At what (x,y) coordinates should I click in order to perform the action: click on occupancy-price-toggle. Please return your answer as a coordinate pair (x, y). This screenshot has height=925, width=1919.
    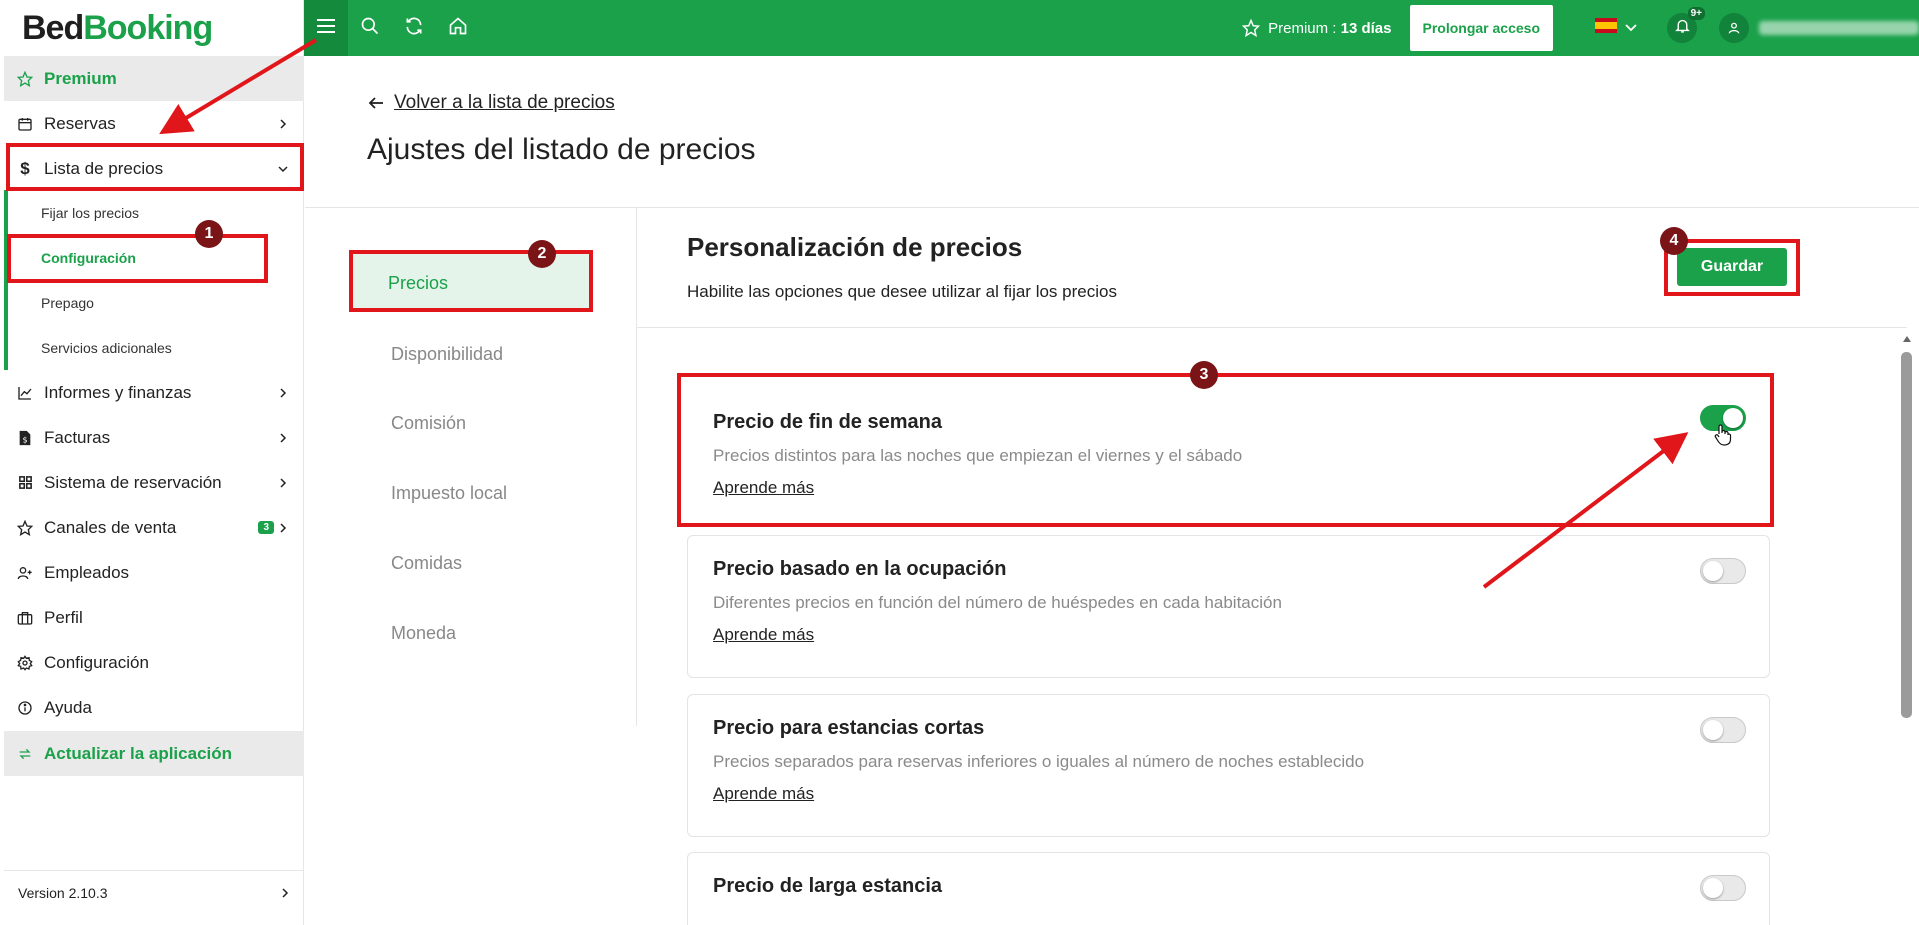
    Looking at the image, I should click on (1723, 571).